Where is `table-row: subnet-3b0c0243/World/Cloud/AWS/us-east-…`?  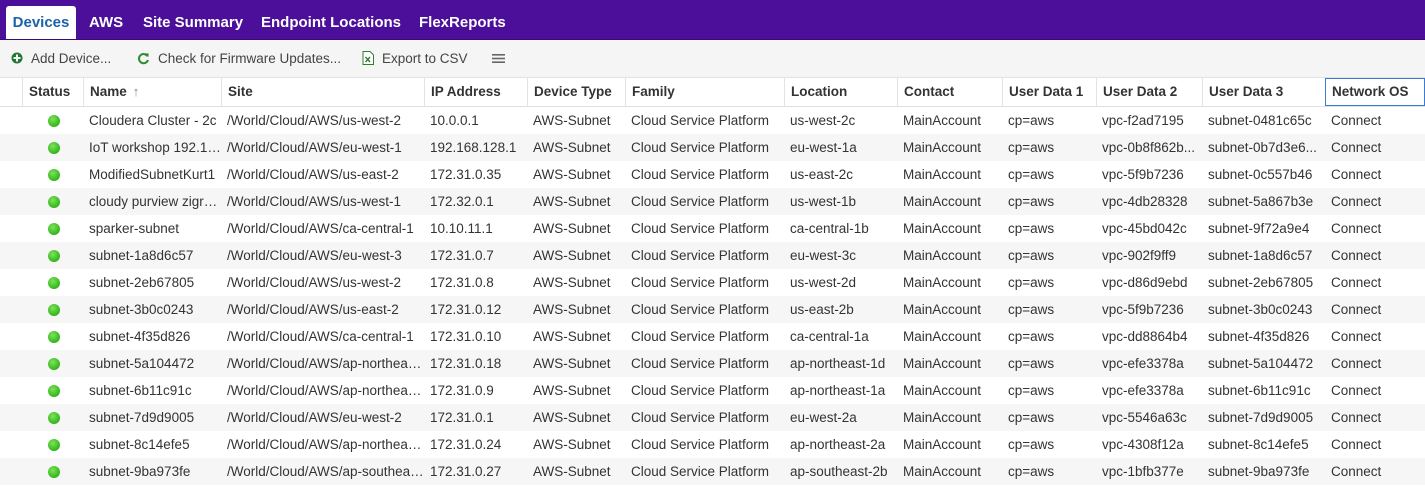
table-row: subnet-3b0c0243/World/Cloud/AWS/us-east-… is located at coordinates (712, 309).